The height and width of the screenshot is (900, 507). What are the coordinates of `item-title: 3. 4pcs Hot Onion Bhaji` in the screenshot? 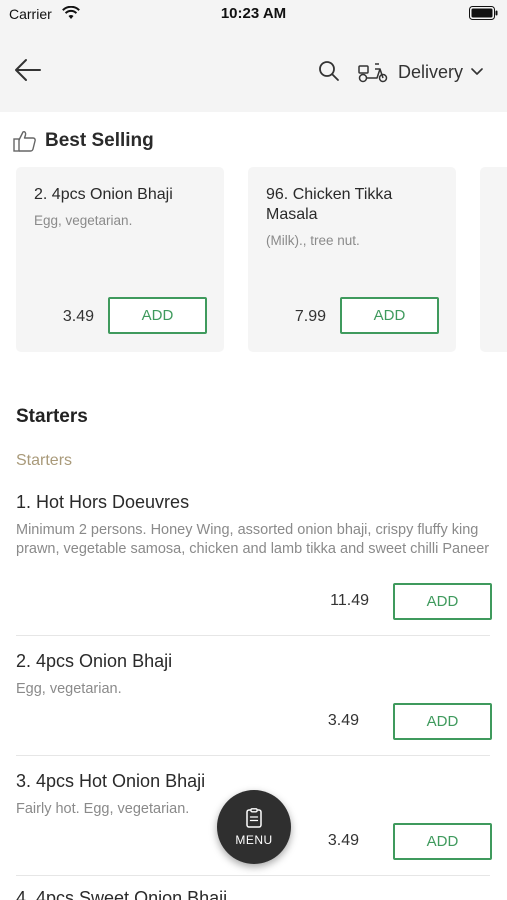 It's located at (111, 781).